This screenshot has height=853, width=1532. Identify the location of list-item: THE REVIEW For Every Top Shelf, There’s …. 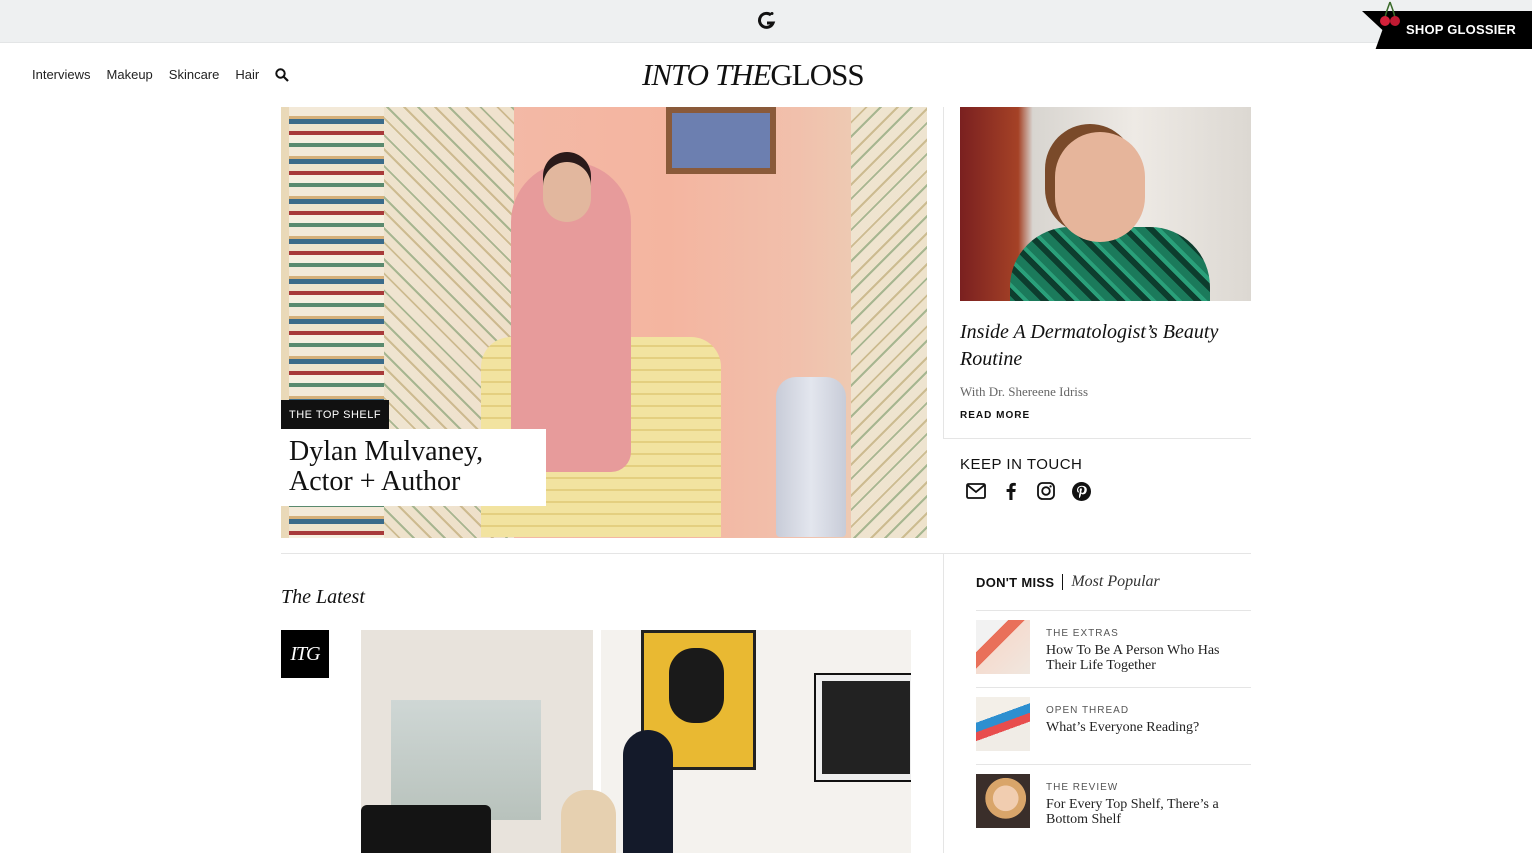
(1113, 802).